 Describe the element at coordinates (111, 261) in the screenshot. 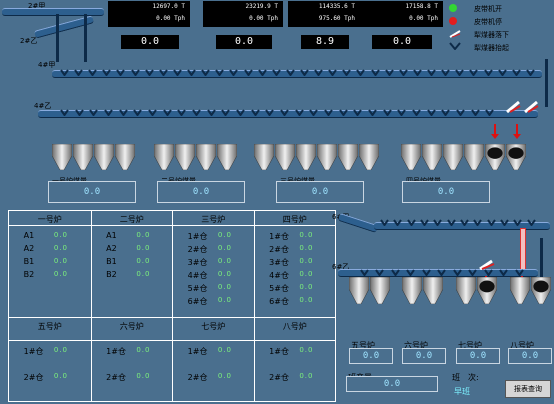

I see `silo-label: B1` at that location.